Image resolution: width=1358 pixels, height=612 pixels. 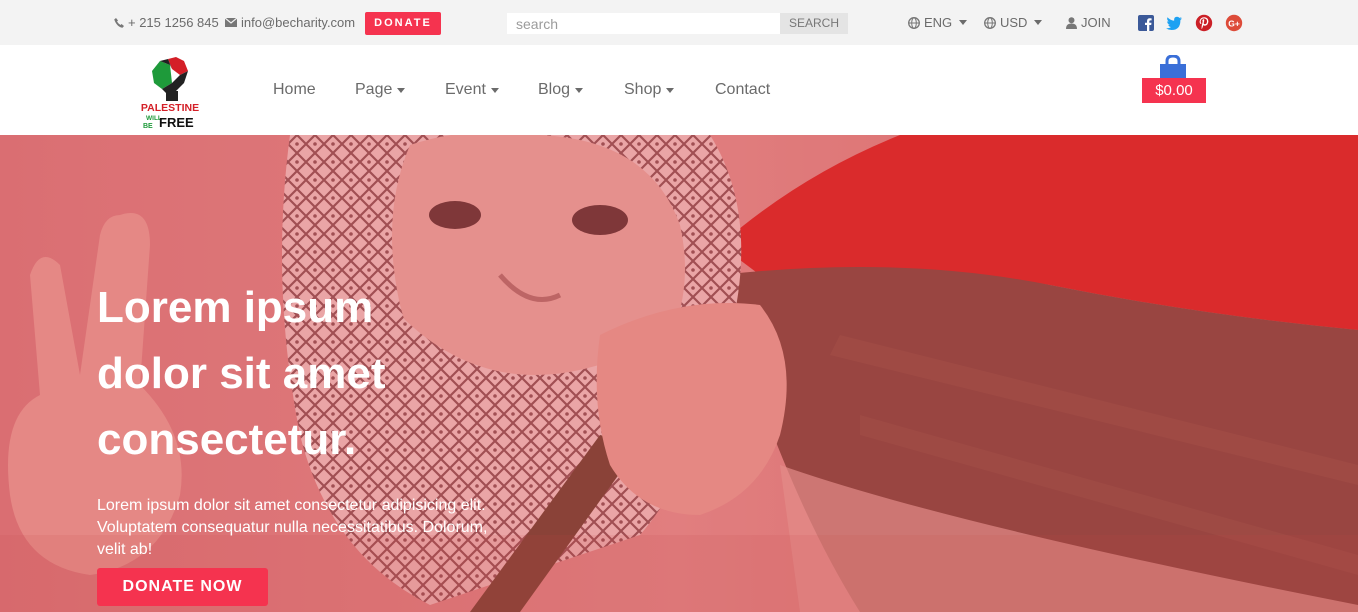 What do you see at coordinates (298, 22) in the screenshot?
I see `email-address: info@becharity.com` at bounding box center [298, 22].